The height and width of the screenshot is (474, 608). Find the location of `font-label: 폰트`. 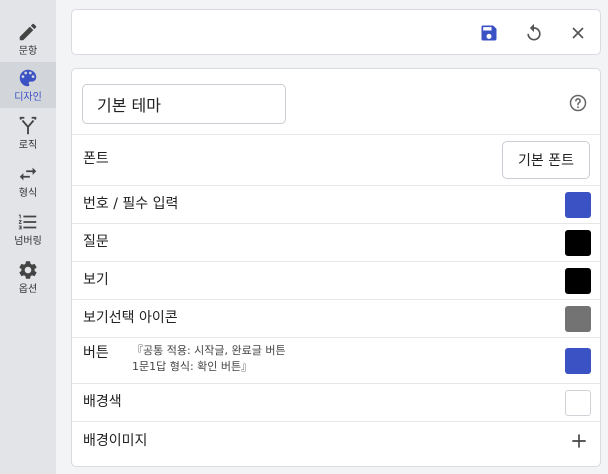

font-label: 폰트 is located at coordinates (96, 159).